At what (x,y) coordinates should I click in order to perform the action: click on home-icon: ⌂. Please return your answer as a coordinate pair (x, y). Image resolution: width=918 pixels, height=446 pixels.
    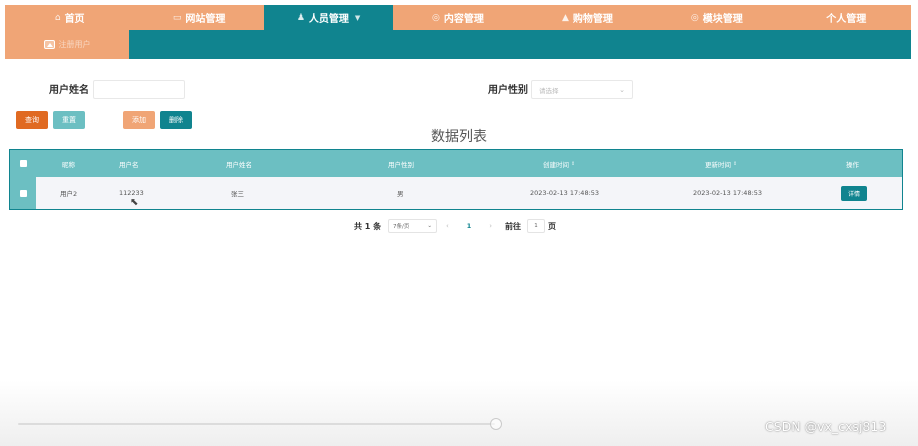
    Looking at the image, I should click on (57, 17).